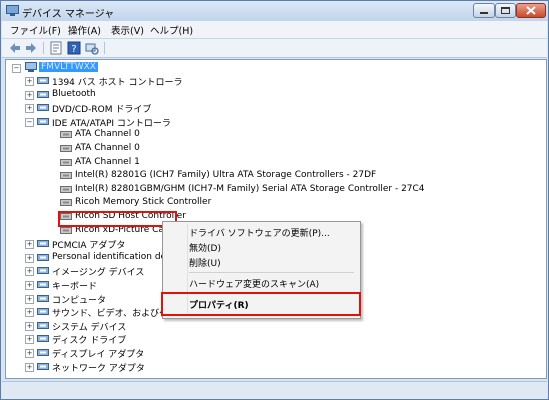  What do you see at coordinates (43, 271) in the screenshot?
I see `imaging-device-icon` at bounding box center [43, 271].